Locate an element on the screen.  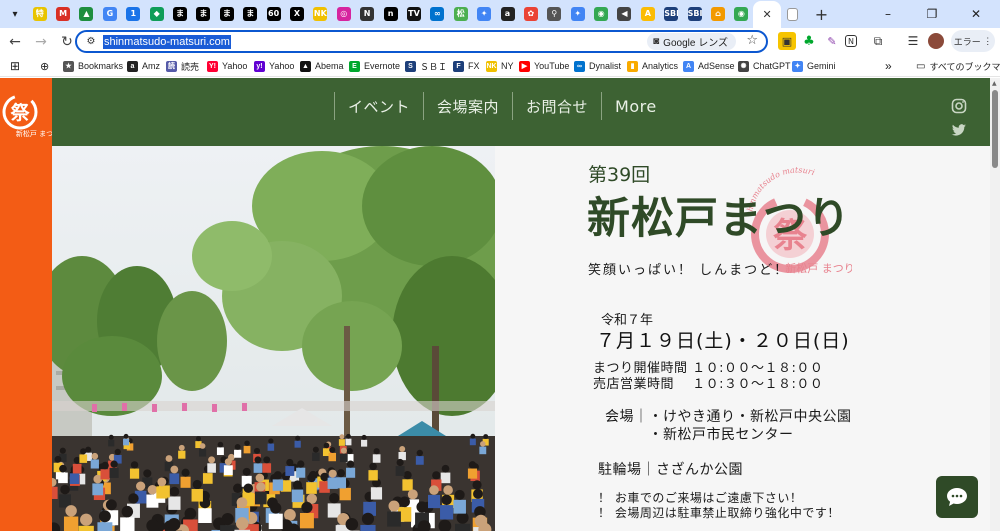
tab-icon-keep: ⚲ is located at coordinates (554, 14).